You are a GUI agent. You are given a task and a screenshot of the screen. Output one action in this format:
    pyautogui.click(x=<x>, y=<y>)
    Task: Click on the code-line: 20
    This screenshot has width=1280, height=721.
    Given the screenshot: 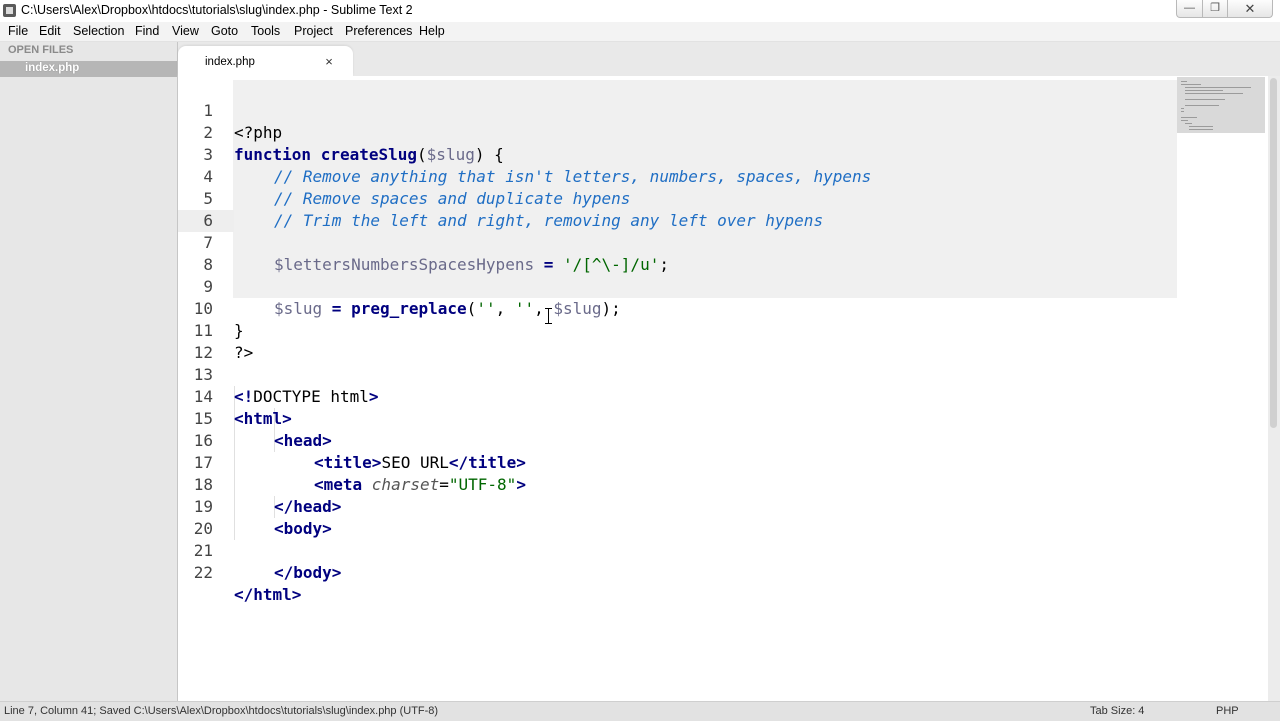 What is the action you would take?
    pyautogui.click(x=678, y=517)
    